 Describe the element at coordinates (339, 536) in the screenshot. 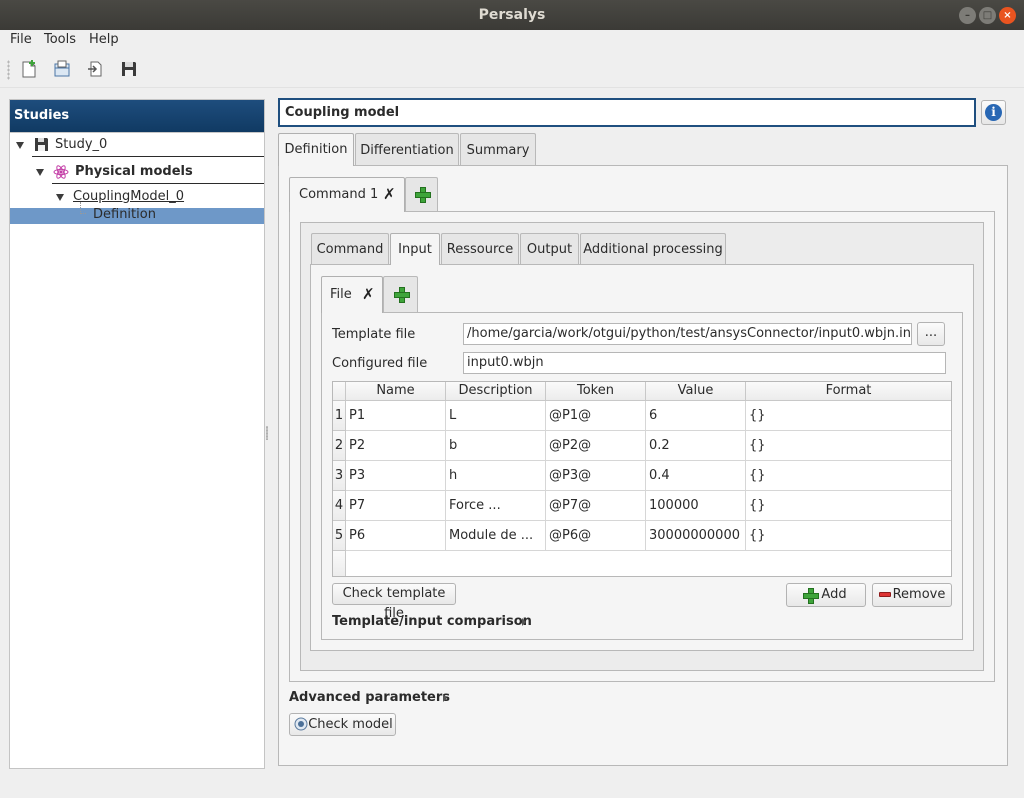

I see `row-header: 5` at that location.